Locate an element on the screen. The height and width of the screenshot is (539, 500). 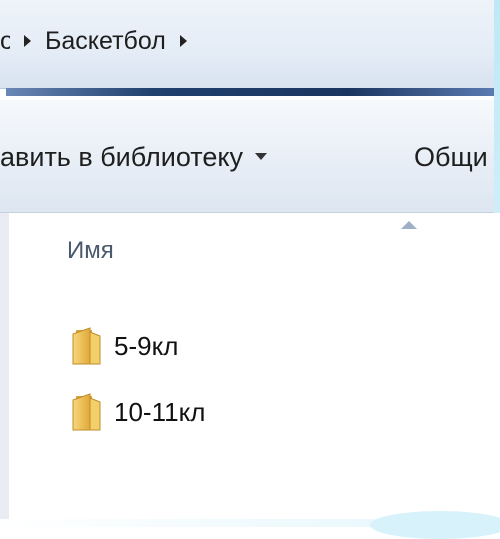
breadcrumb-separator-icon is located at coordinates (27, 41).